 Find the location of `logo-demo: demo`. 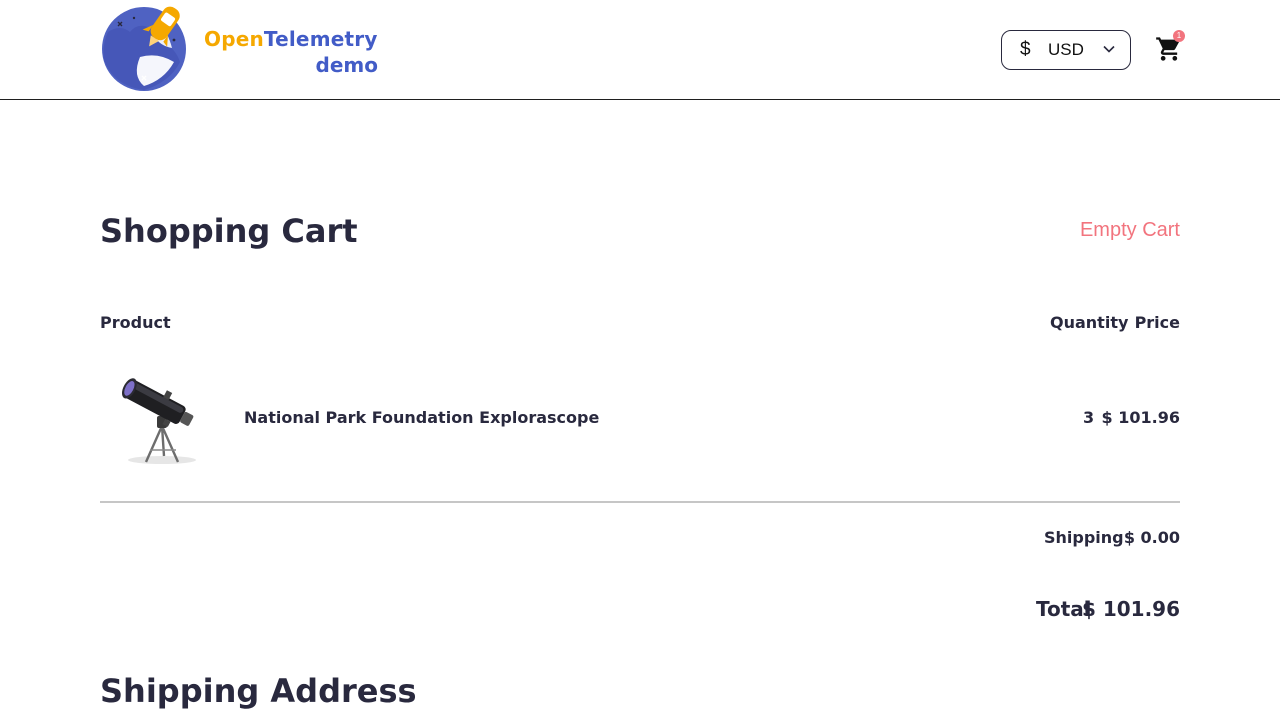

logo-demo: demo is located at coordinates (346, 65).